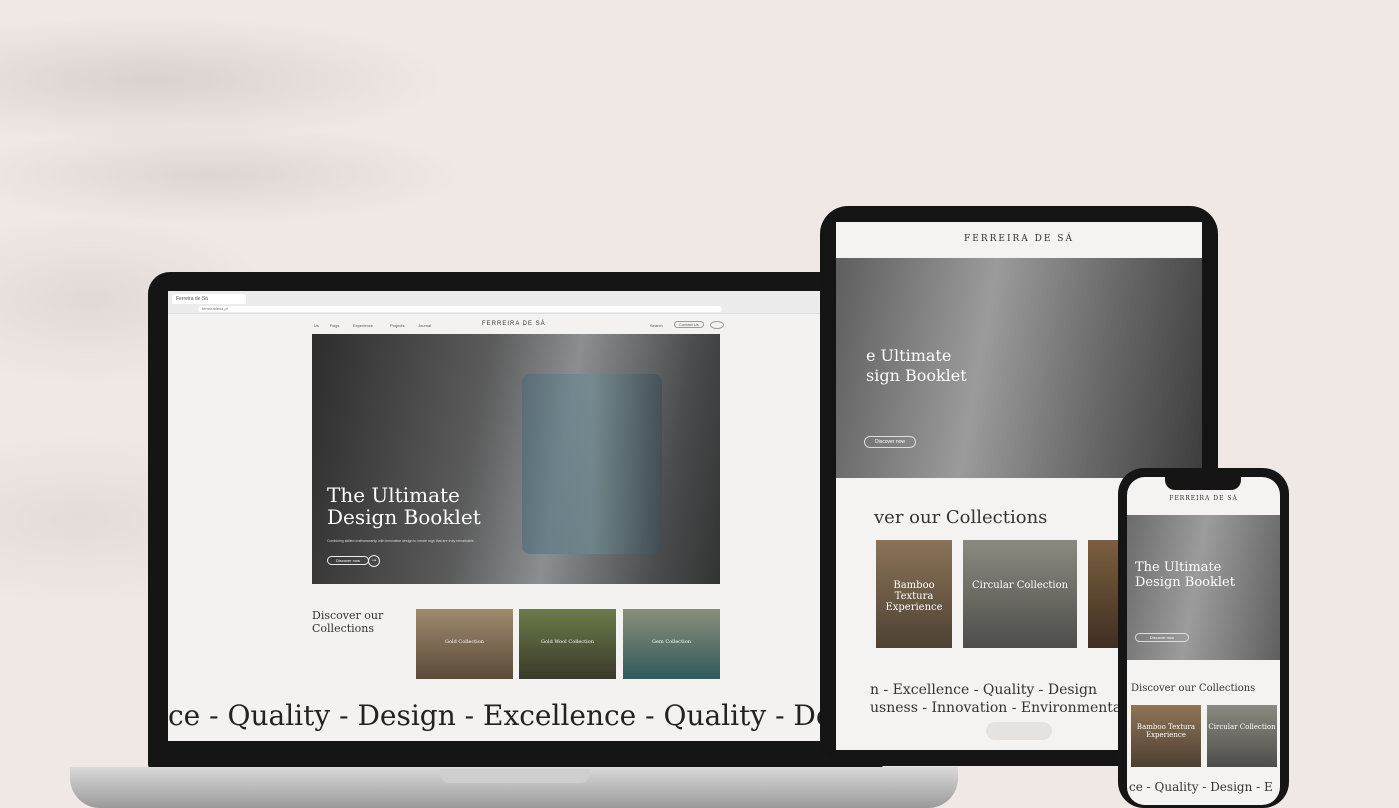  I want to click on phone-discover-button: Discover now, so click(1162, 637).